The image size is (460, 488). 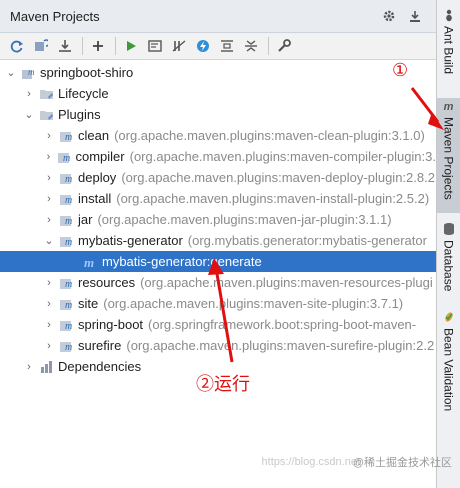 I want to click on annotation-step-two: ②运行, so click(x=223, y=384).